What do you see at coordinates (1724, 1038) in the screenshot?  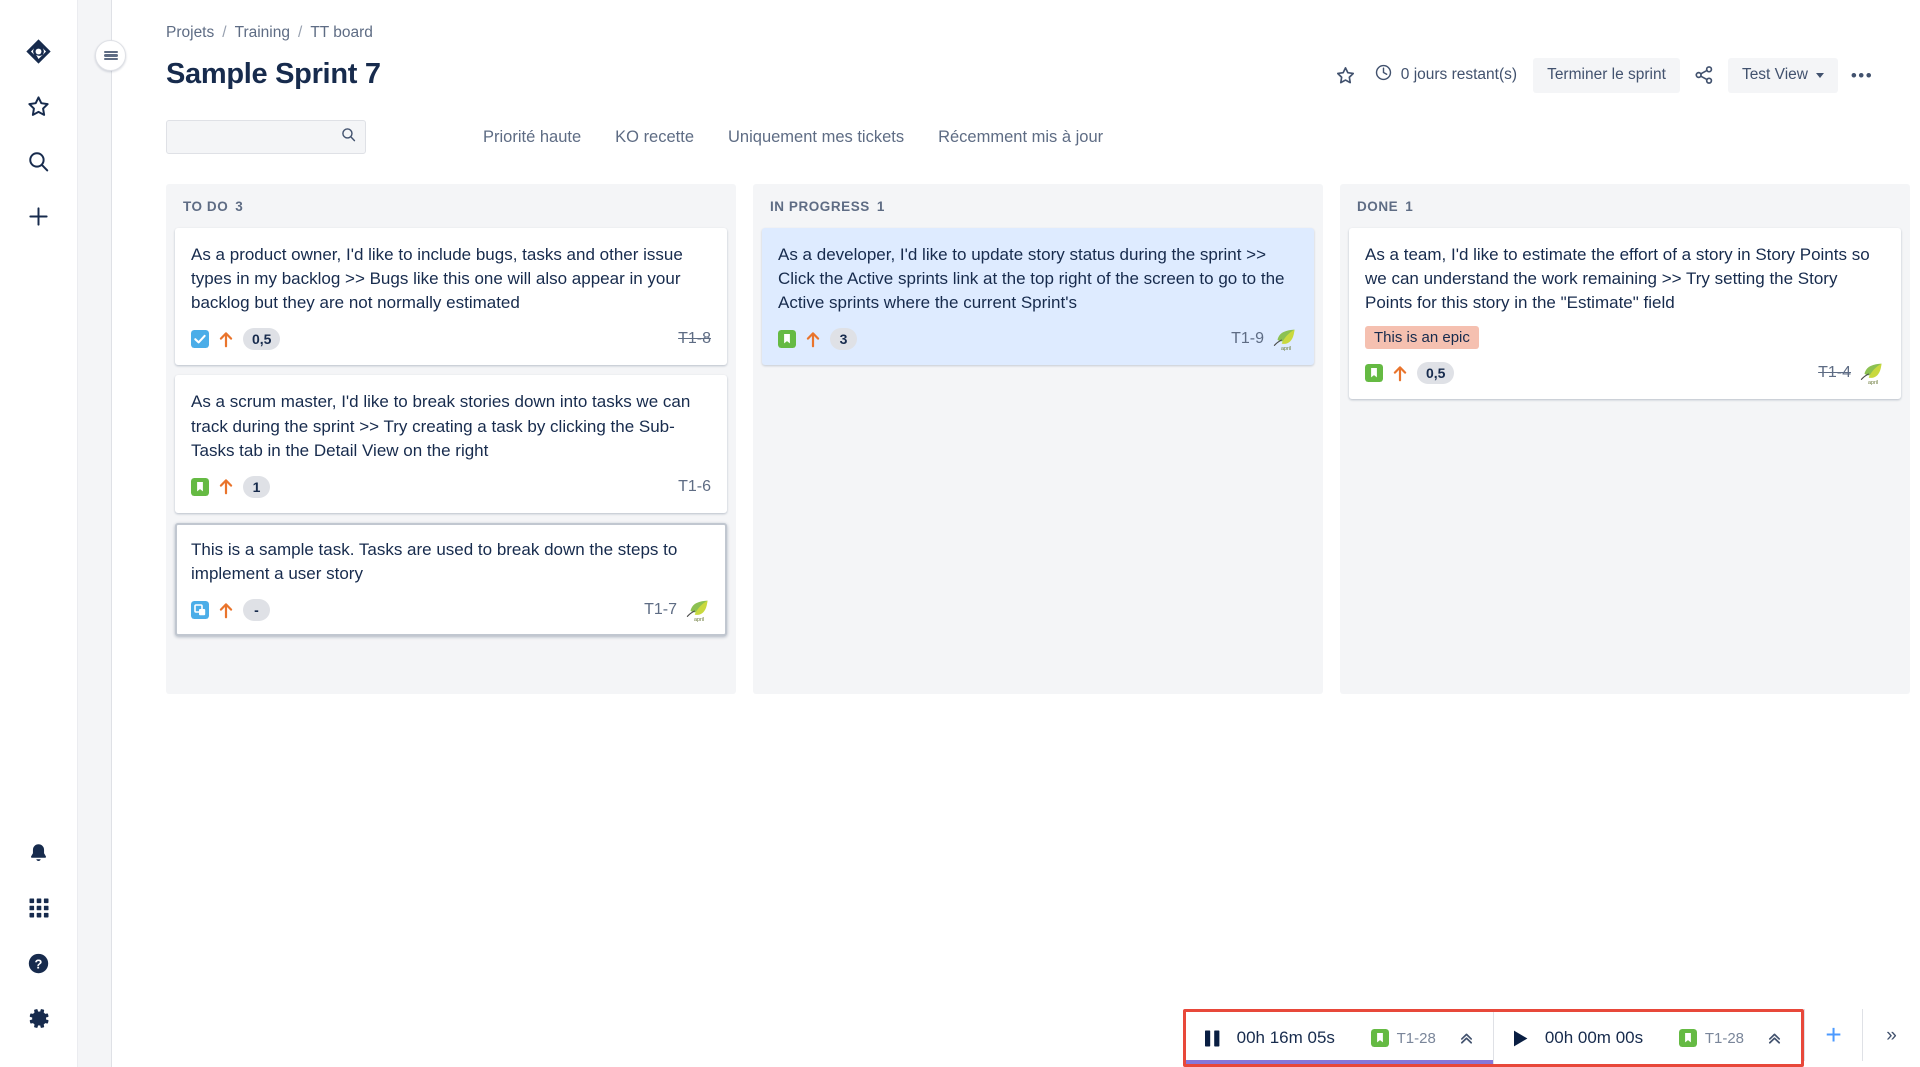 I see `timer-issue-key: T1-28` at bounding box center [1724, 1038].